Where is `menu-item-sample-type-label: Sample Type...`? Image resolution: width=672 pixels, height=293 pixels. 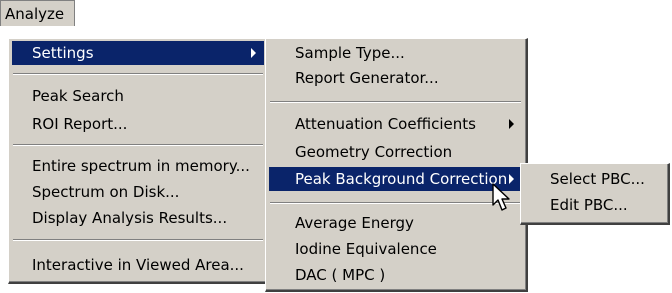 menu-item-sample-type-label: Sample Type... is located at coordinates (350, 53).